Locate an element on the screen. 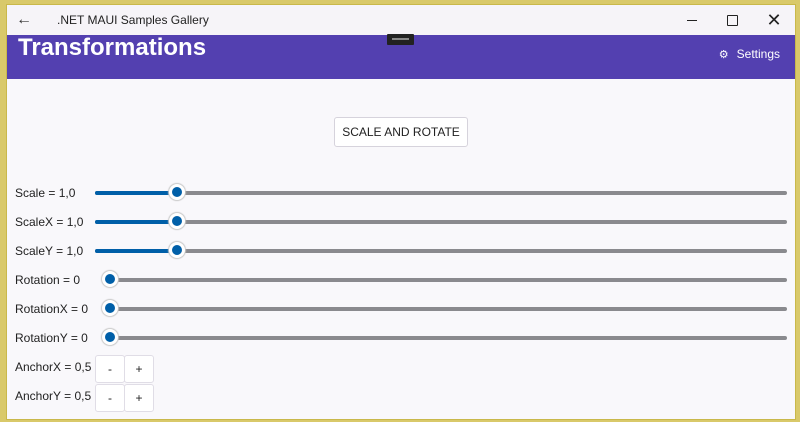  app-title: .NET MAUI Samples Gallery is located at coordinates (133, 20).